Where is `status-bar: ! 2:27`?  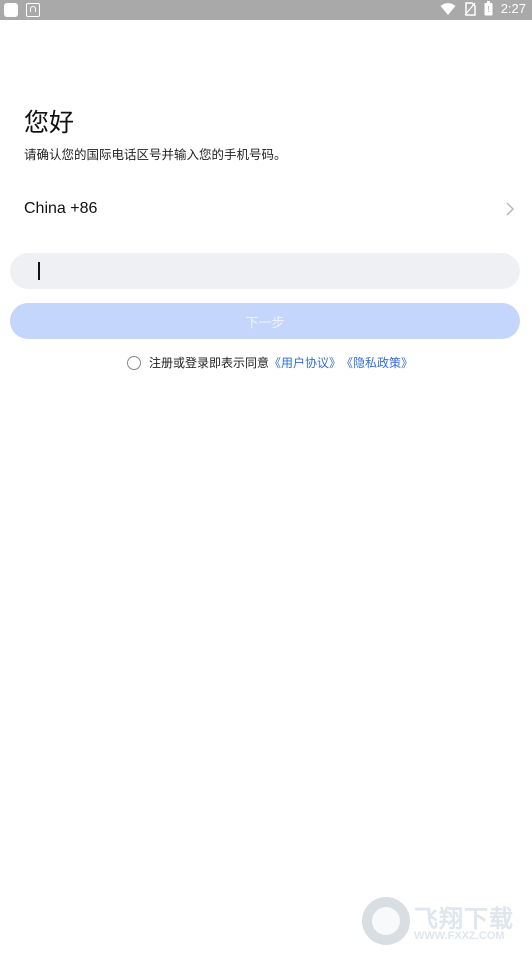 status-bar: ! 2:27 is located at coordinates (266, 10).